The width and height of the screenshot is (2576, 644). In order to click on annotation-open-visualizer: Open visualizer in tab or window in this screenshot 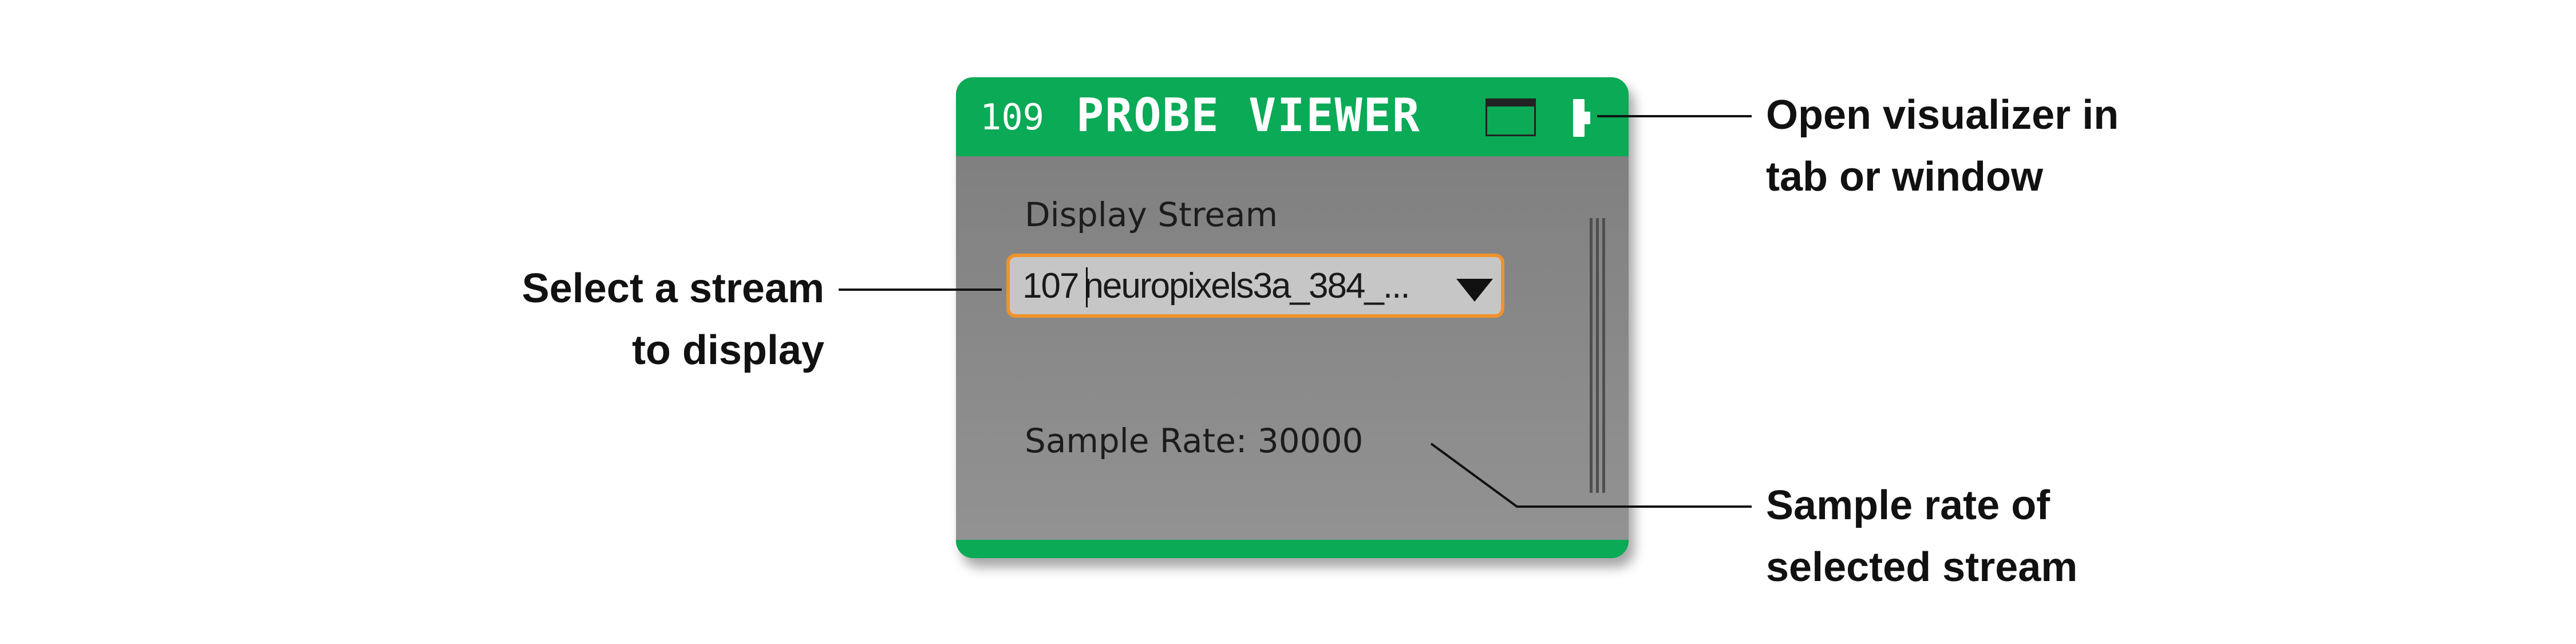, I will do `click(1942, 146)`.